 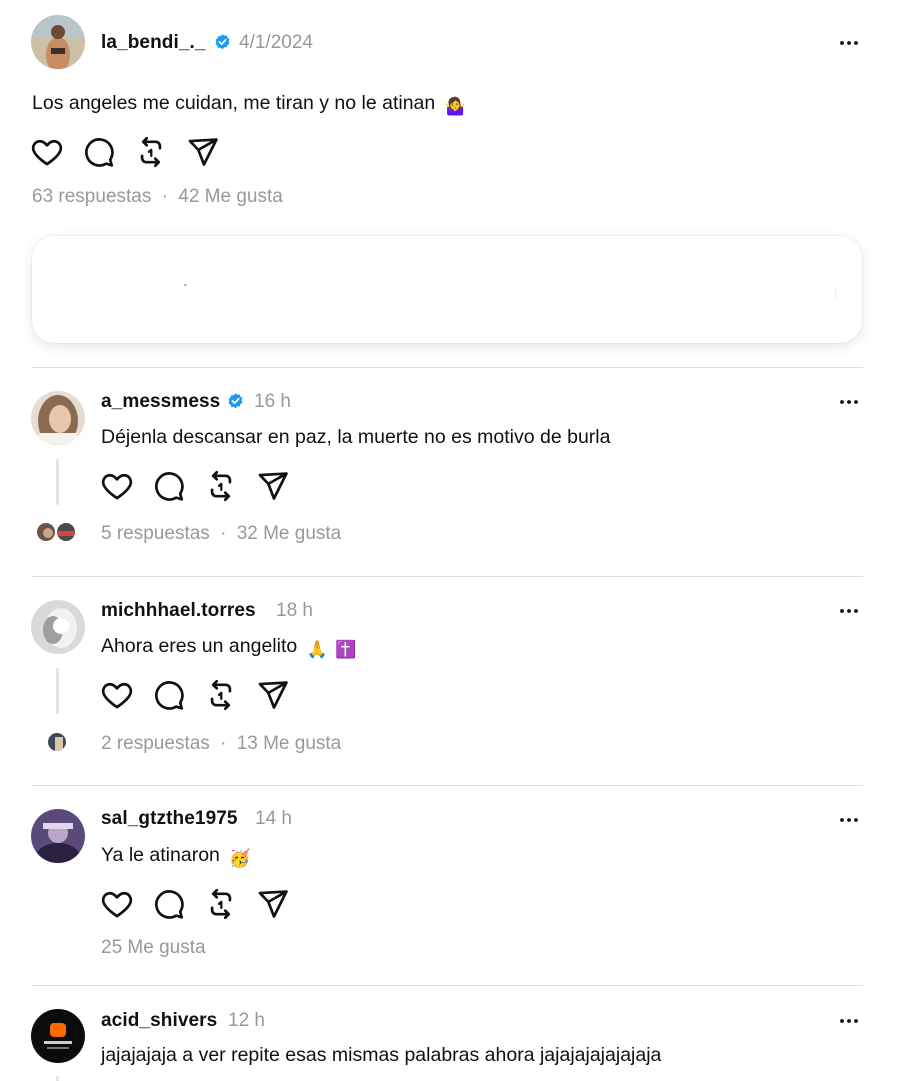 What do you see at coordinates (455, 106) in the screenshot?
I see `emoji: 🤷‍♀️` at bounding box center [455, 106].